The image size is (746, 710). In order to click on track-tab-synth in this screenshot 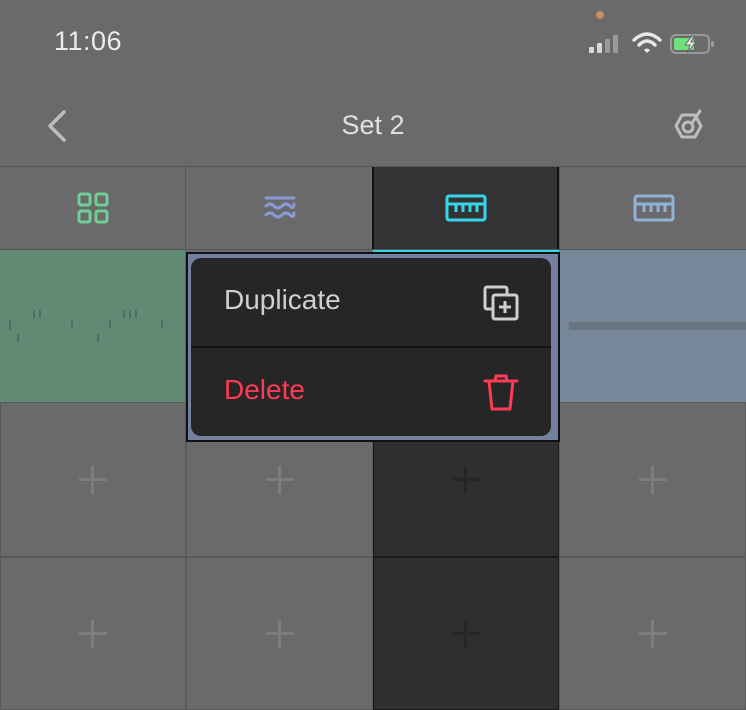, I will do `click(279, 208)`.